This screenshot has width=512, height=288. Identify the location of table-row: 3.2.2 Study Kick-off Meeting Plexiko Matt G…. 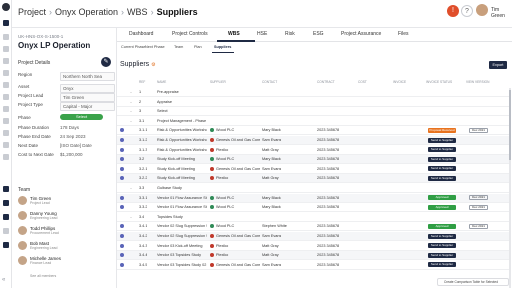
(313, 179).